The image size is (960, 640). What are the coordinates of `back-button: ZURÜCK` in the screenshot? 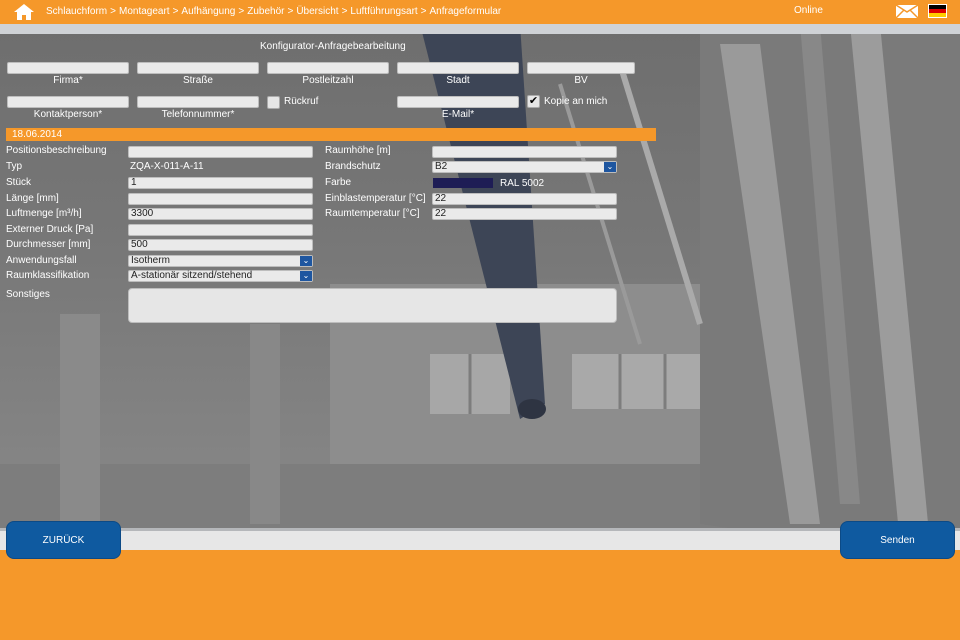 It's located at (63, 540).